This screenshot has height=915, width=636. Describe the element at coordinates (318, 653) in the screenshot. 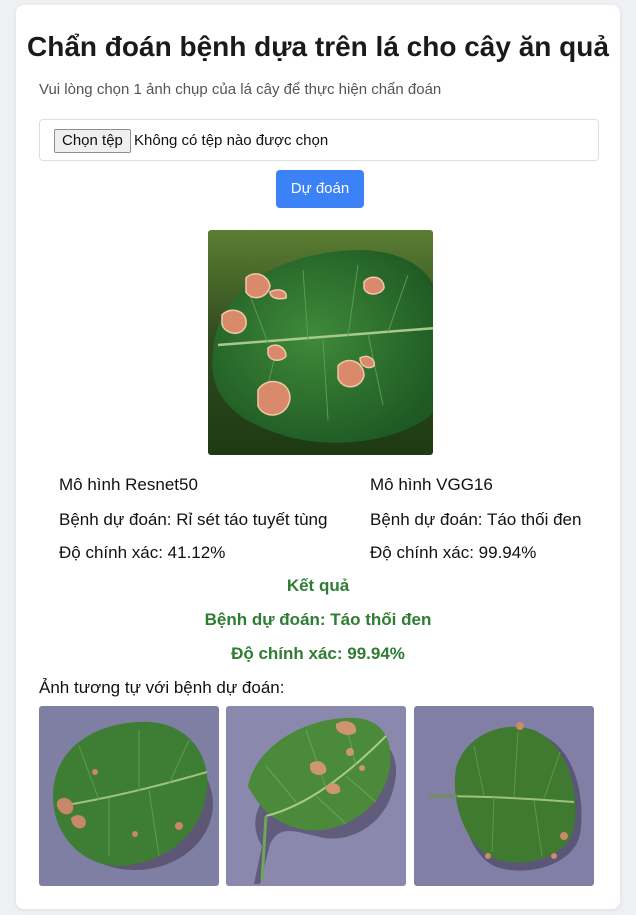

I see `result-accuracy: Độ chính xác: 99.94%` at that location.